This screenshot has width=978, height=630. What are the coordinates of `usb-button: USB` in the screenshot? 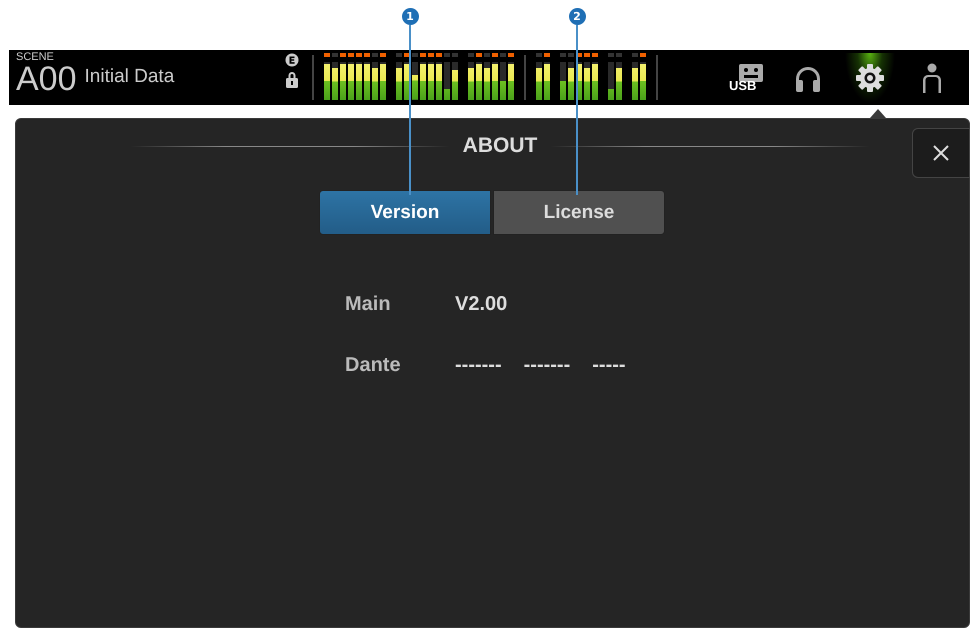 It's located at (746, 77).